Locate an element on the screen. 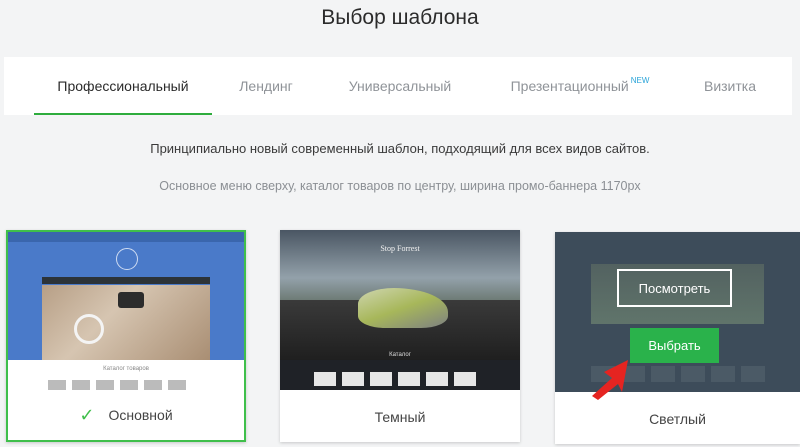 The image size is (800, 447). template-name: Светлый is located at coordinates (677, 419).